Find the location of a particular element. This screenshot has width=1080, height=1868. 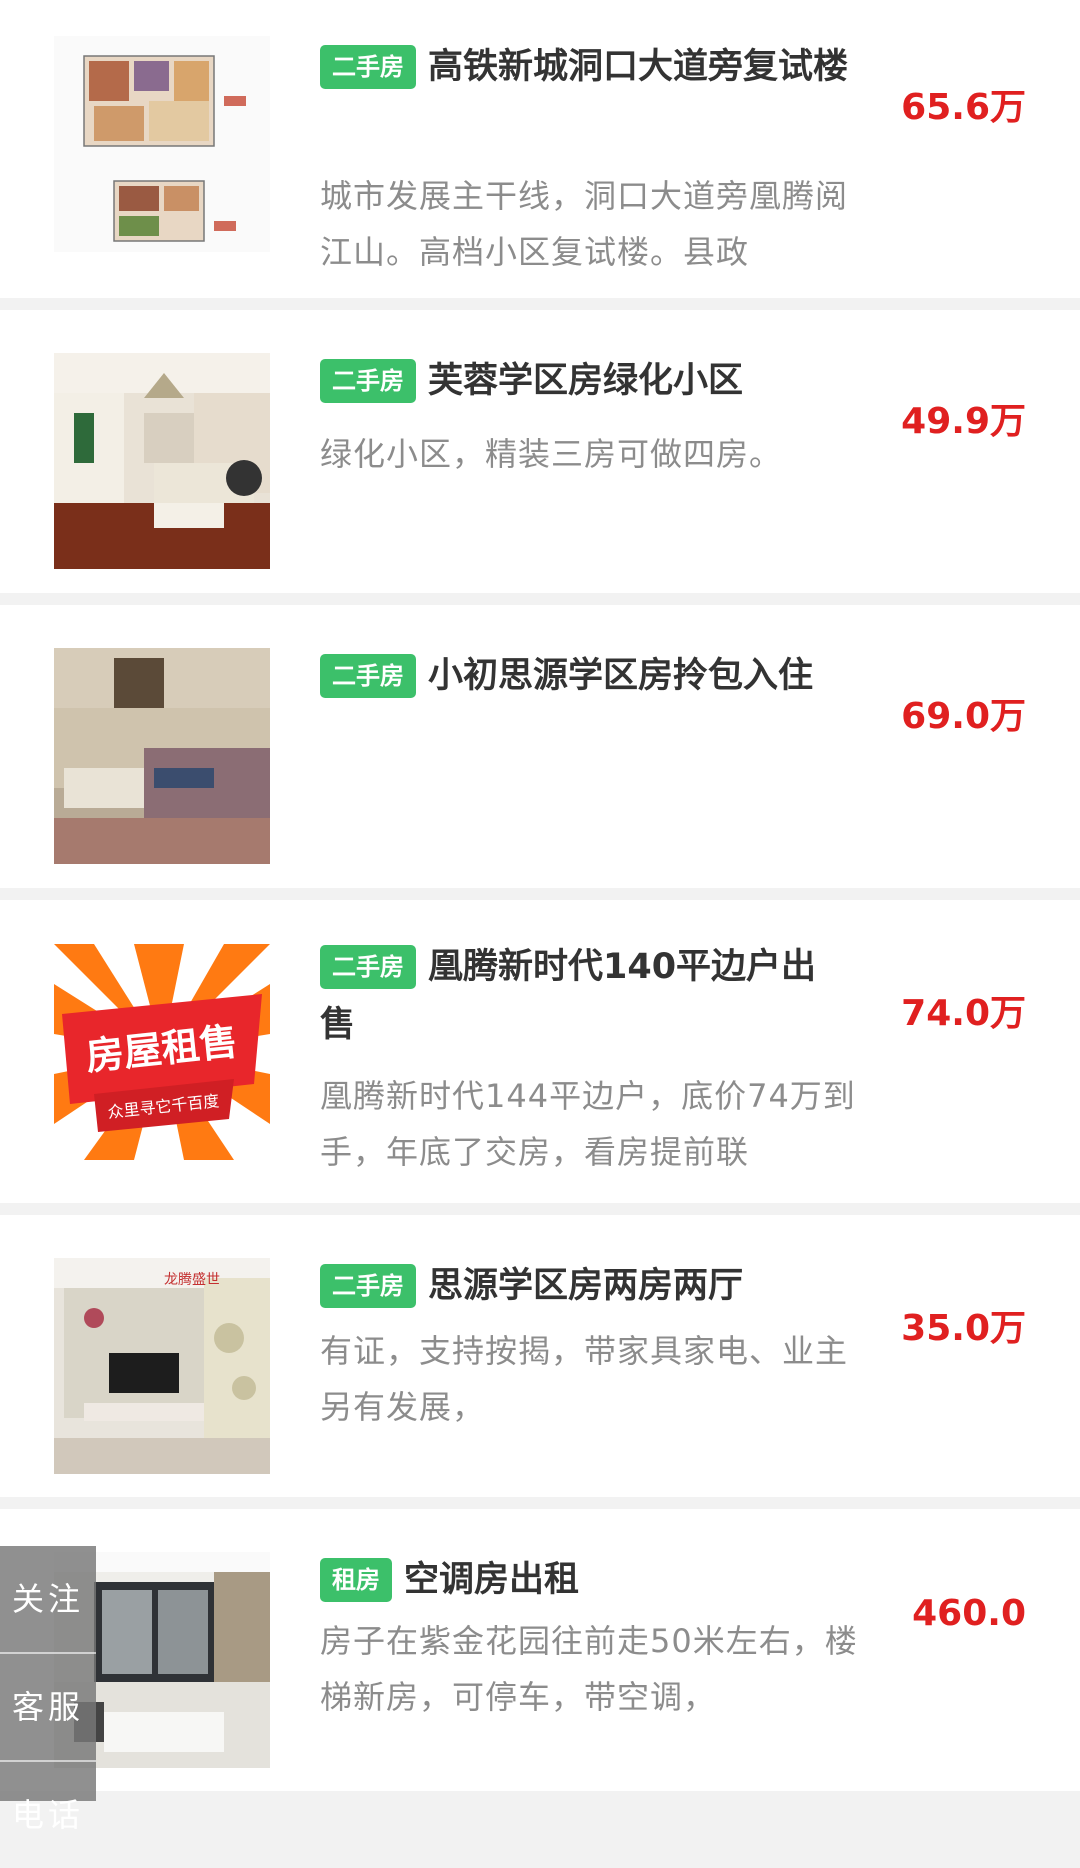

listing-title: 二手房 小初思源学区房拎包入住 is located at coordinates (585, 676).